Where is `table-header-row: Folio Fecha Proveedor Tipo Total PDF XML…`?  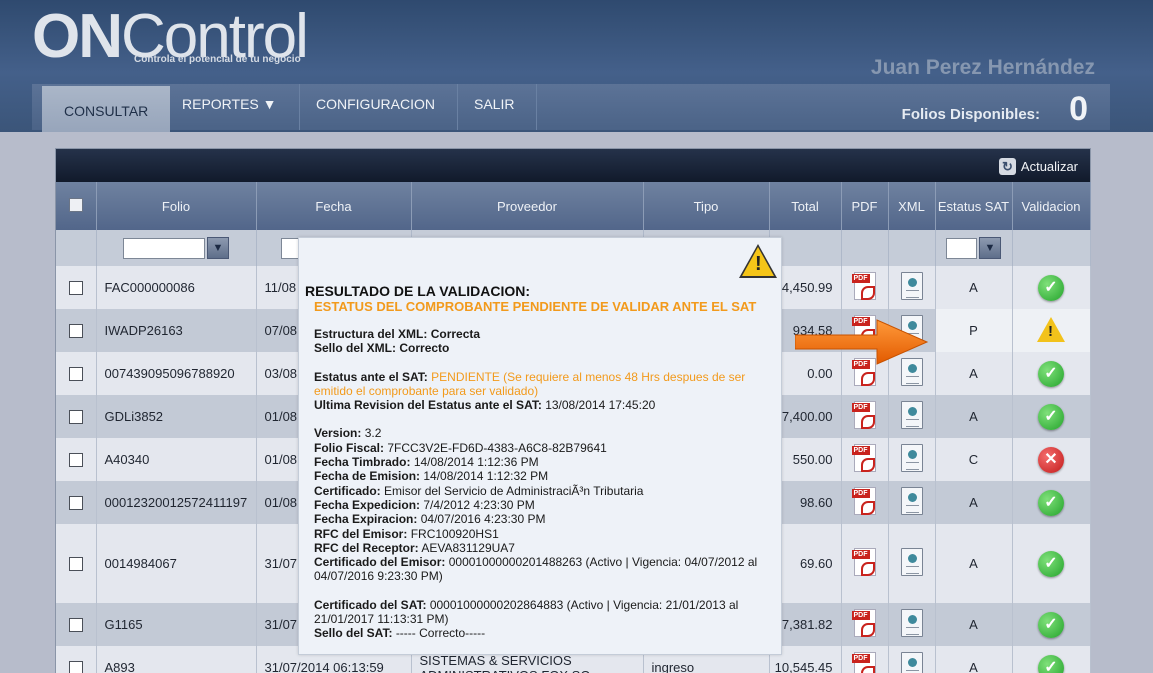 table-header-row: Folio Fecha Proveedor Tipo Total PDF XML… is located at coordinates (573, 206).